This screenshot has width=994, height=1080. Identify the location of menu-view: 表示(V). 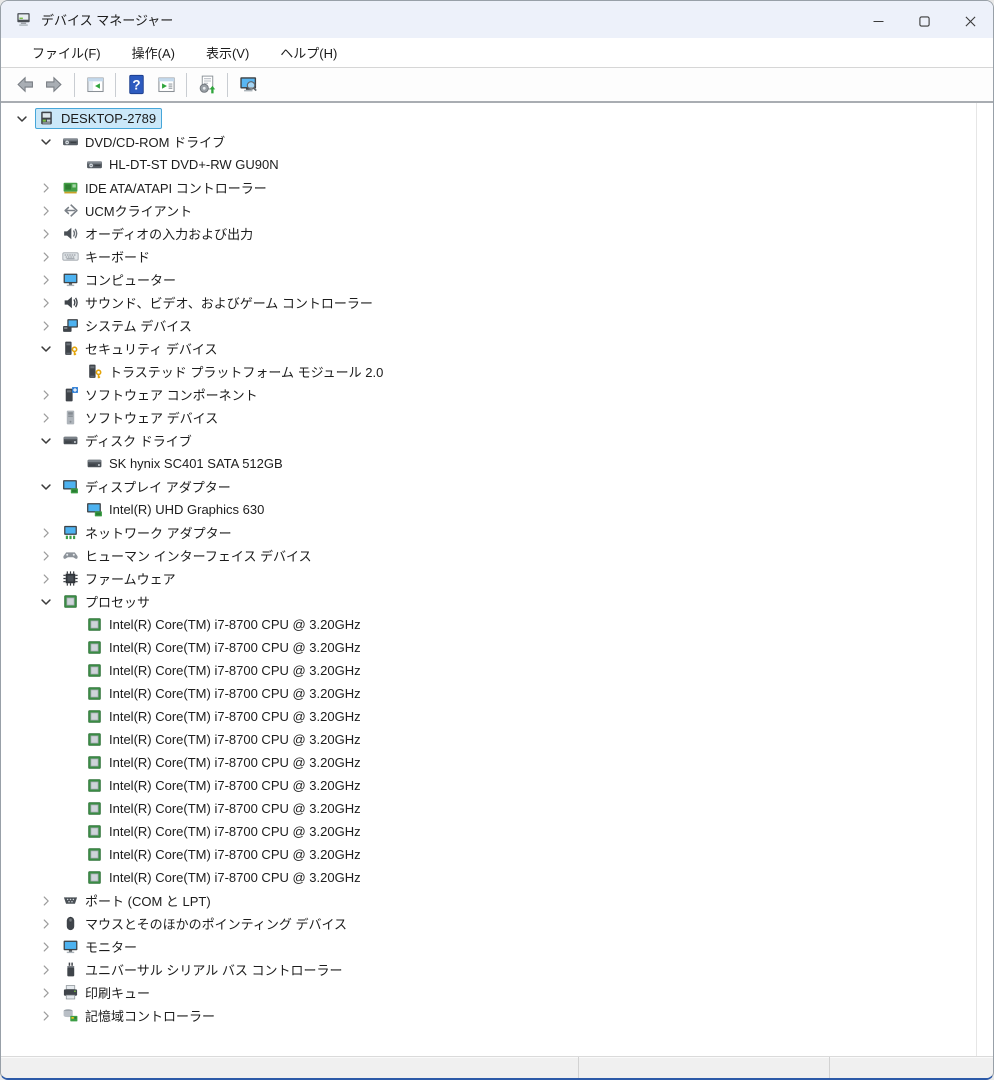
(227, 52).